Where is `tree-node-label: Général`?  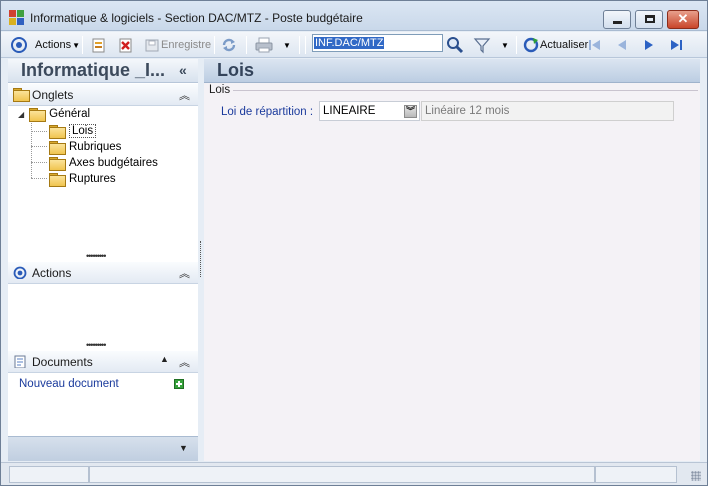 tree-node-label: Général is located at coordinates (70, 114).